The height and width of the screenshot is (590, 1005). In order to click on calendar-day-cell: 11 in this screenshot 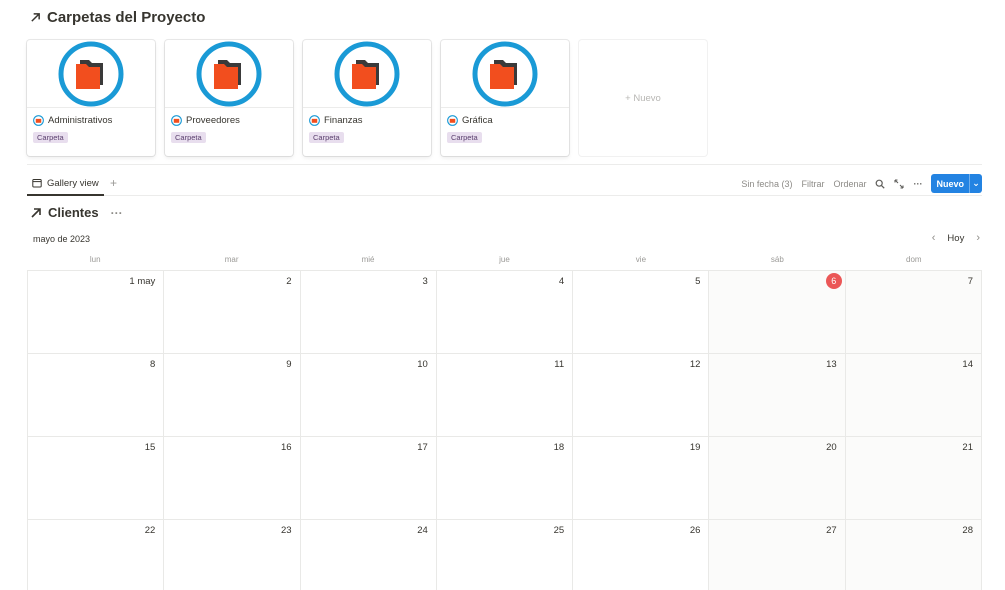, I will do `click(505, 395)`.